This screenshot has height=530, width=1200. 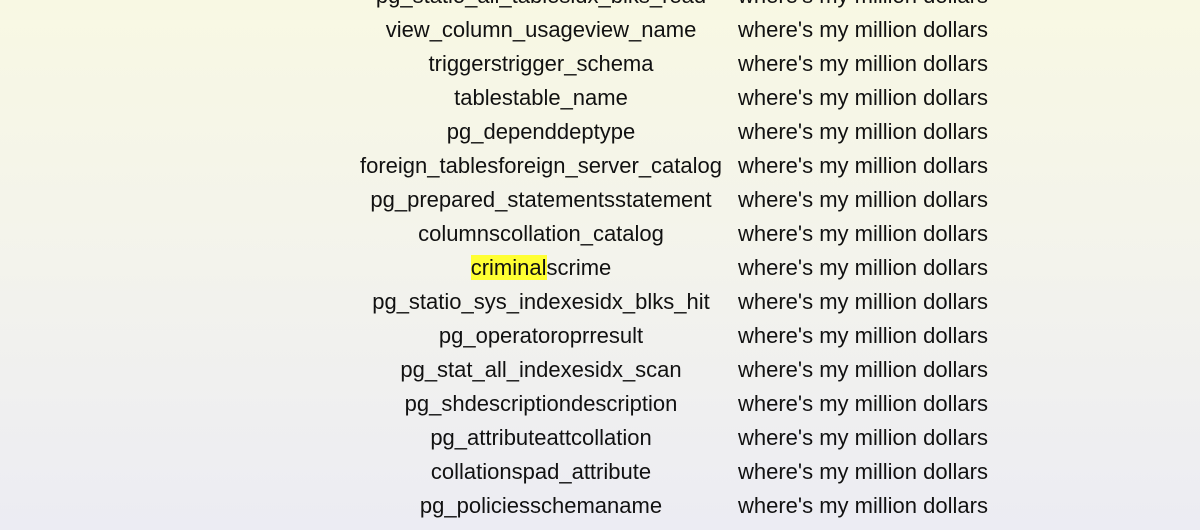 What do you see at coordinates (508, 267) in the screenshot?
I see `search-highlight: criminal` at bounding box center [508, 267].